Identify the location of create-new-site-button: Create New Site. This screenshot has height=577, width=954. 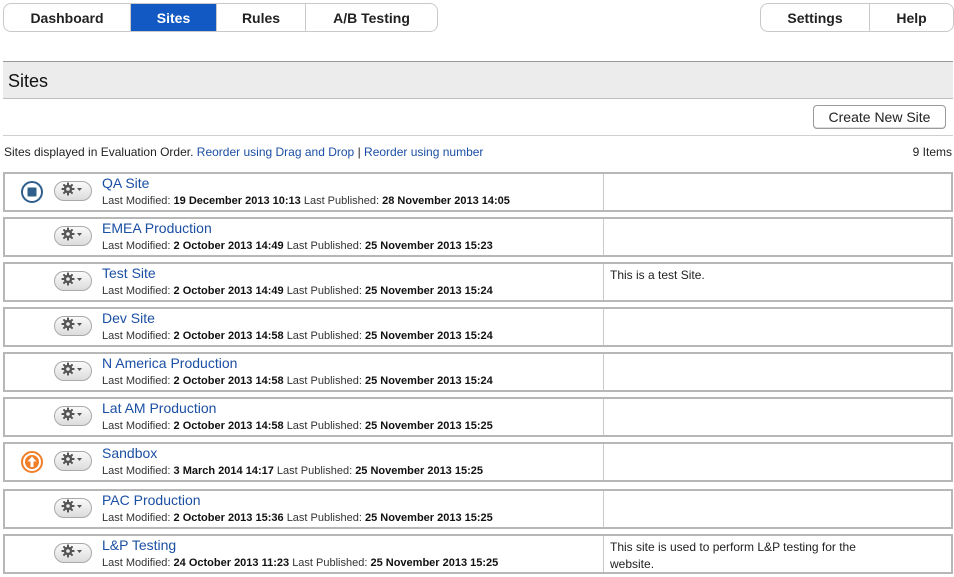
(879, 117).